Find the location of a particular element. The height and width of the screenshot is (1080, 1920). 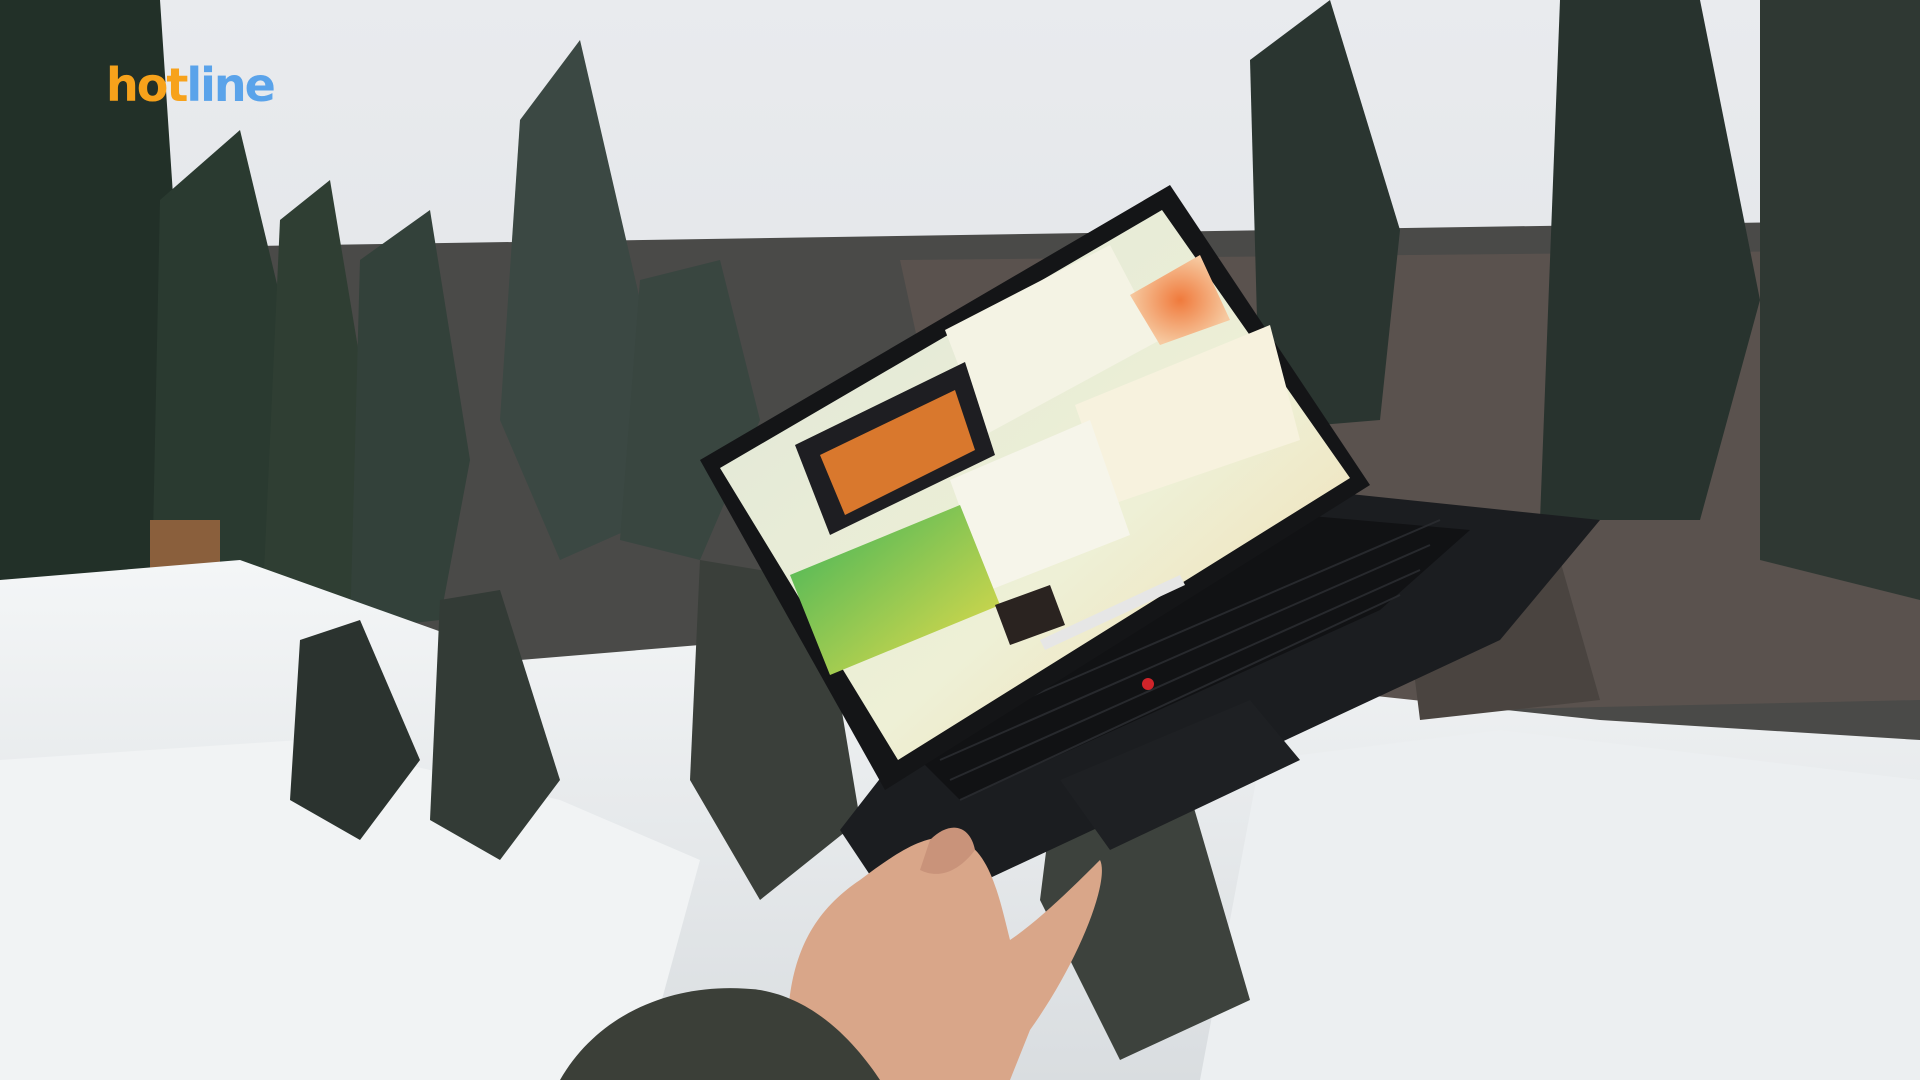

trackpoint-icon is located at coordinates (1148, 684).